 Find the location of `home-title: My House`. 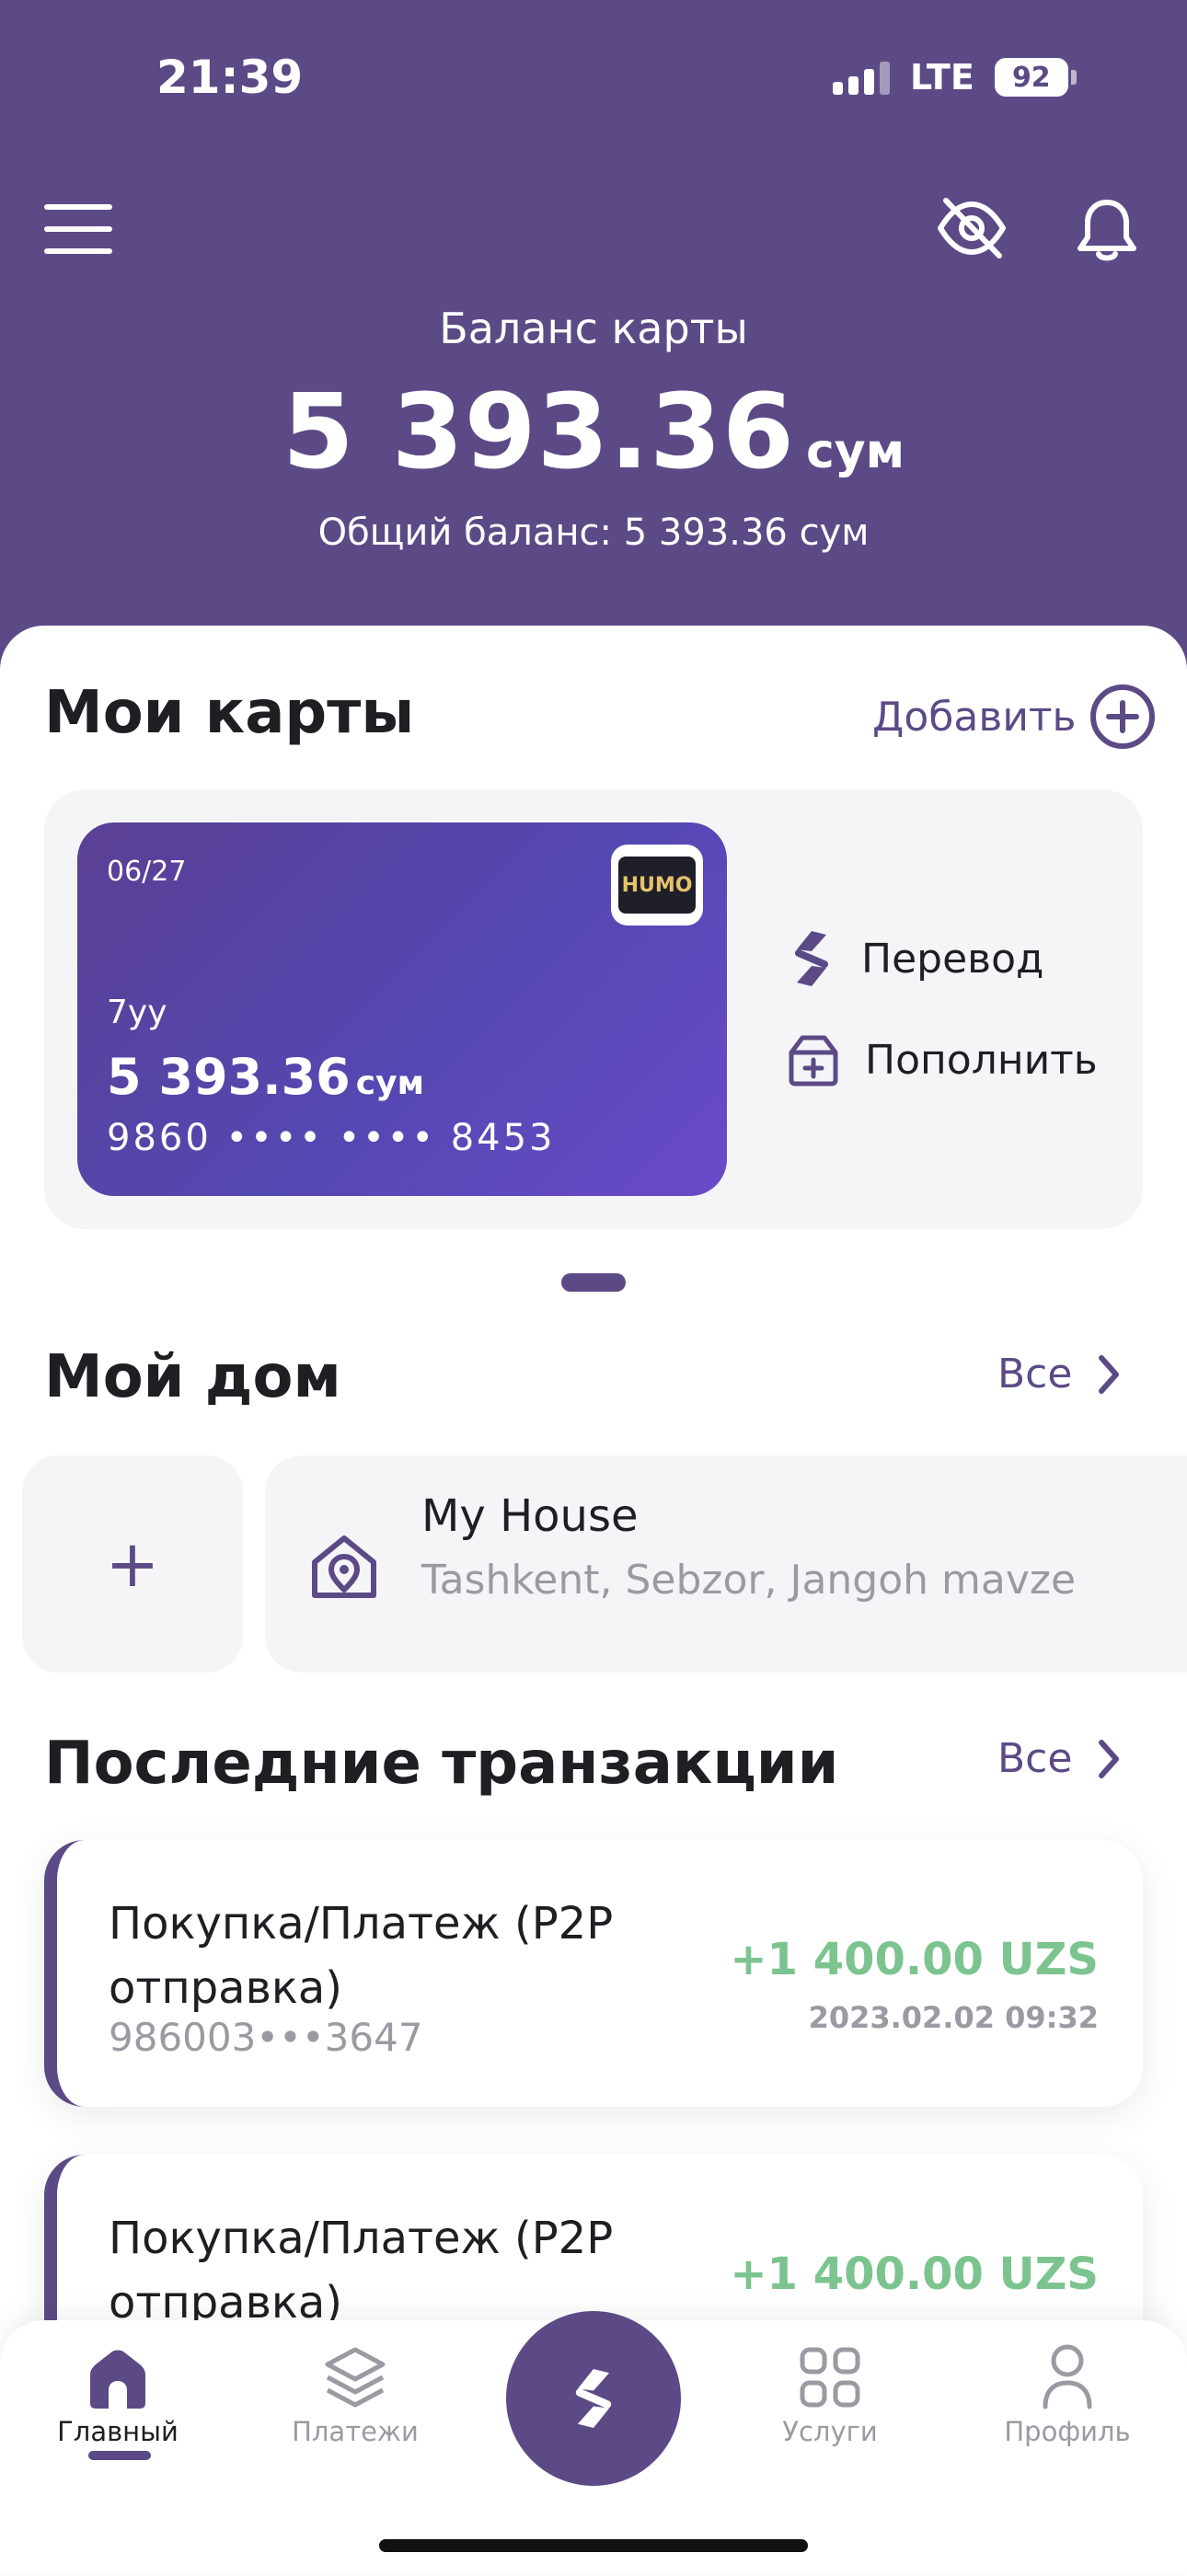

home-title: My House is located at coordinates (530, 1516).